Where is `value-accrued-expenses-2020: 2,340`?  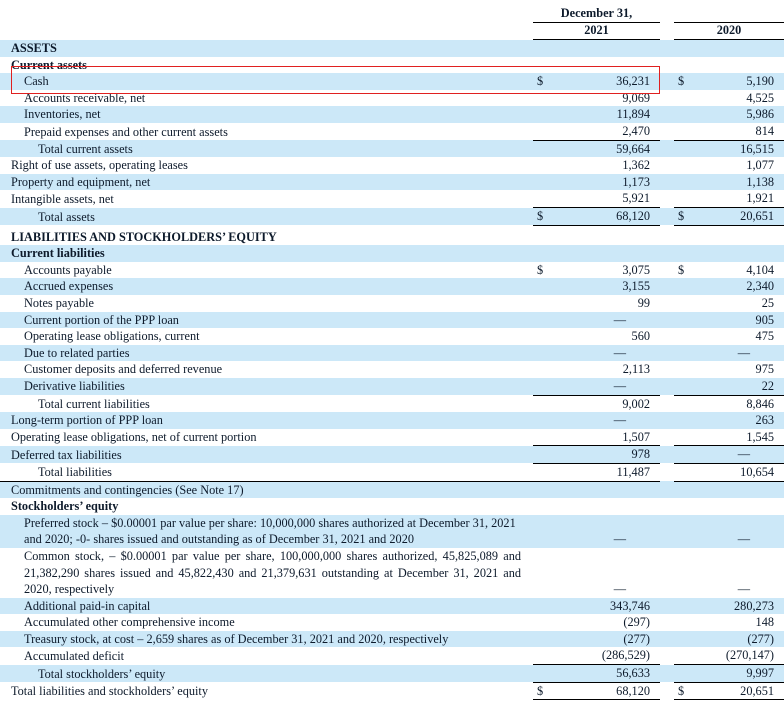
value-accrued-expenses-2020: 2,340 is located at coordinates (760, 286).